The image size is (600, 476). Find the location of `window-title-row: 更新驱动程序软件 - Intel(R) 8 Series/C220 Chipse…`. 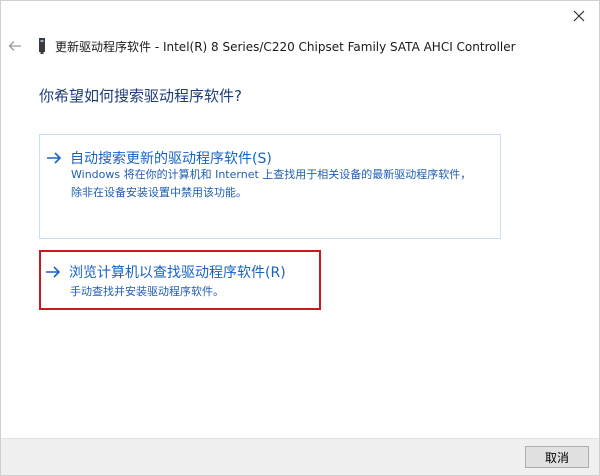

window-title-row: 更新驱动程序软件 - Intel(R) 8 Series/C220 Chipse… is located at coordinates (276, 46).